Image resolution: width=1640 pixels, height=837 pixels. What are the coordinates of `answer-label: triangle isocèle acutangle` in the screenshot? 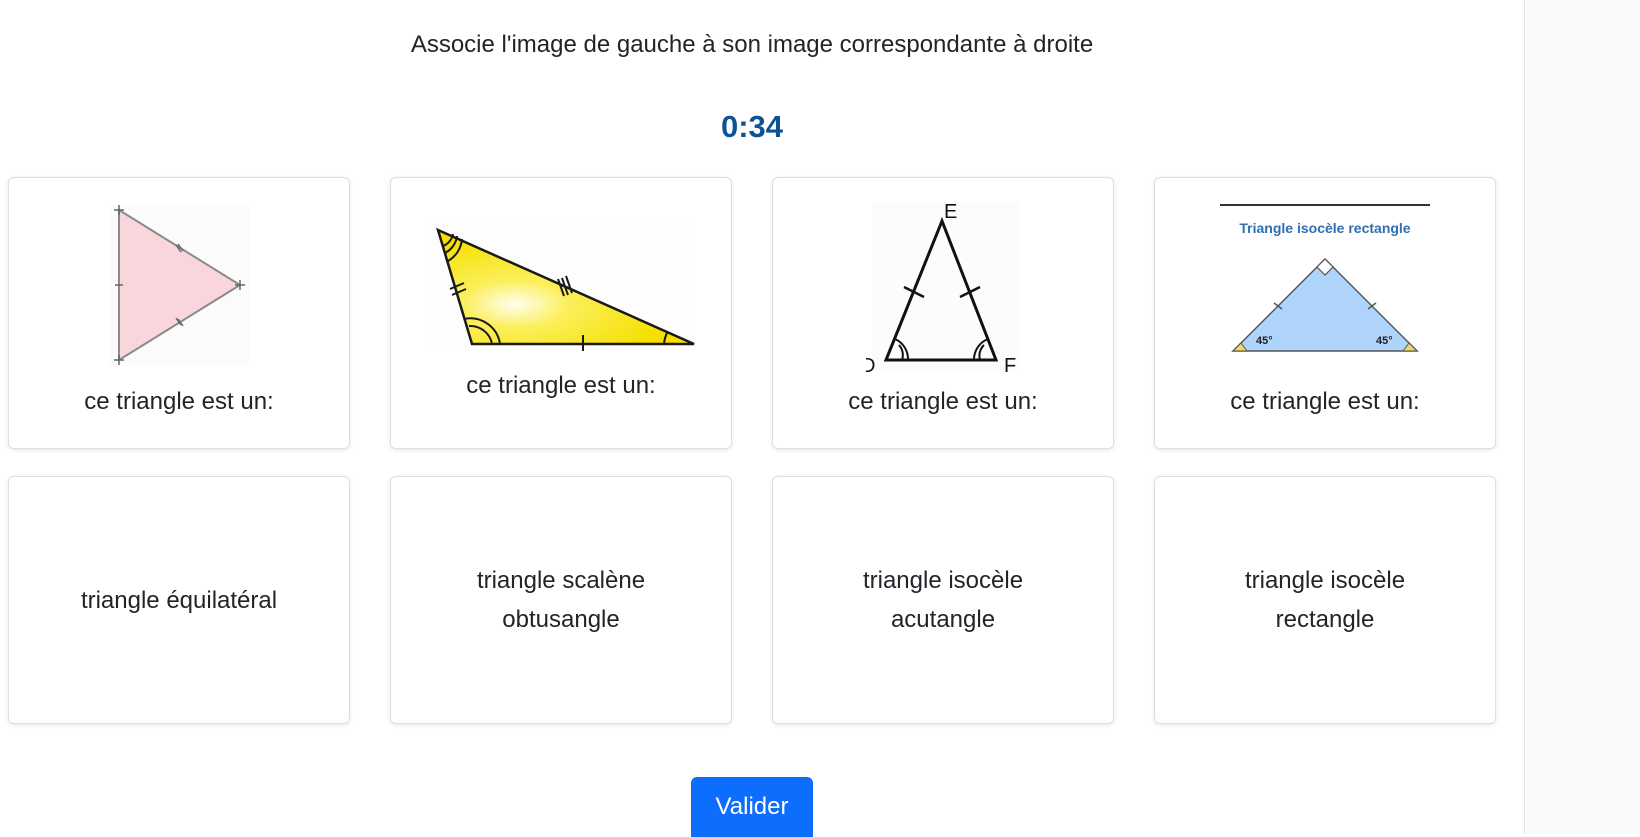 It's located at (943, 600).